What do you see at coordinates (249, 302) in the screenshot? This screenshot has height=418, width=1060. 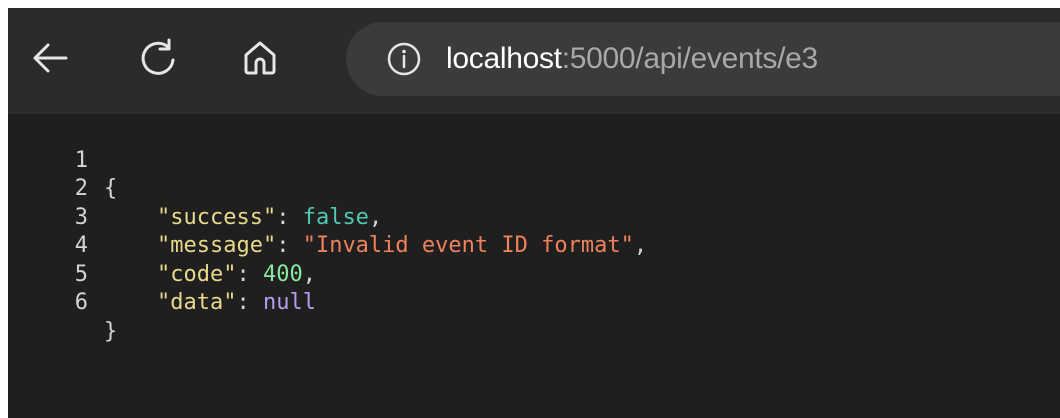 I see `json-colon: :` at bounding box center [249, 302].